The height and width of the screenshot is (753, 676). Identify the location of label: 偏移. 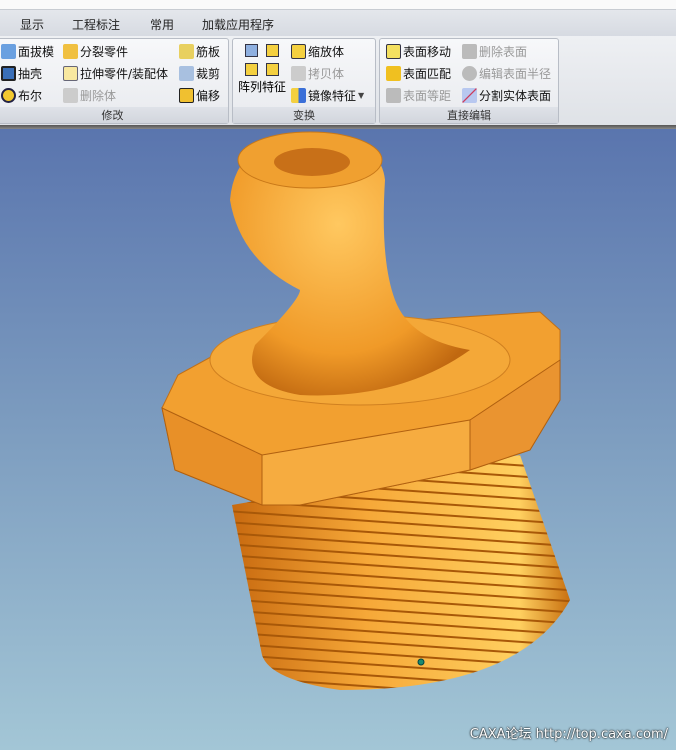
(208, 95).